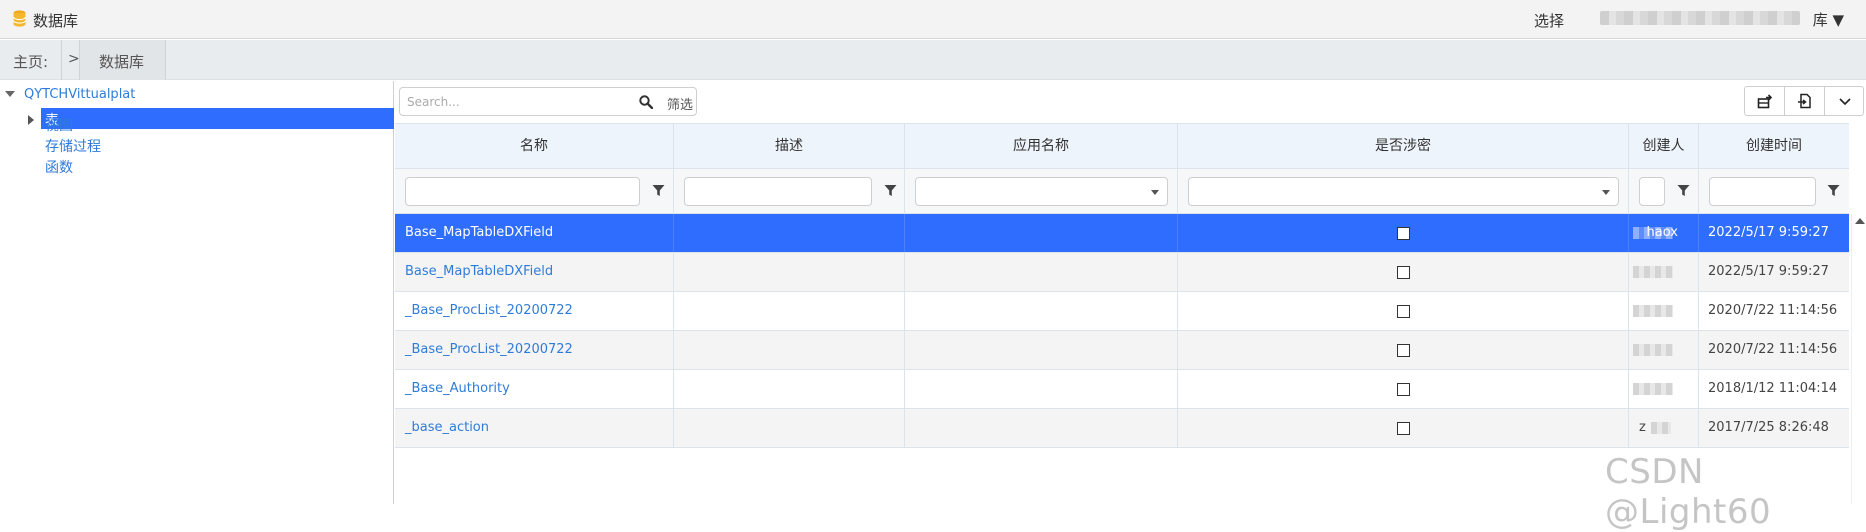 This screenshot has width=1866, height=532. I want to click on import-button, so click(1805, 101).